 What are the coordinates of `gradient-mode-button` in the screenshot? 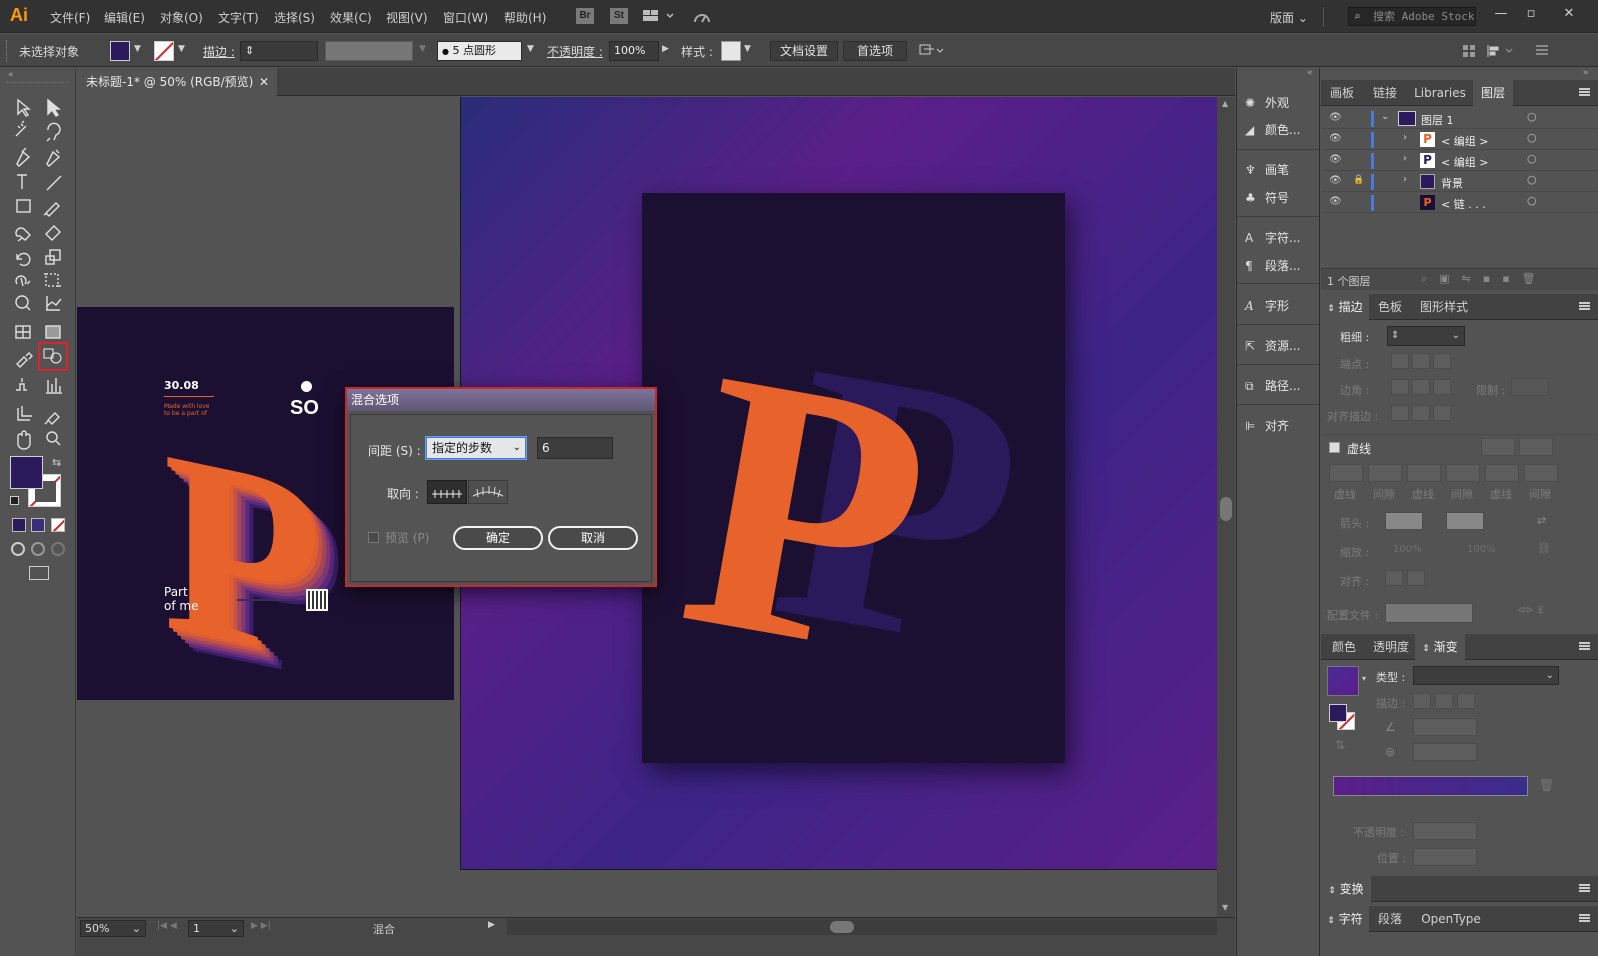 It's located at (38, 525).